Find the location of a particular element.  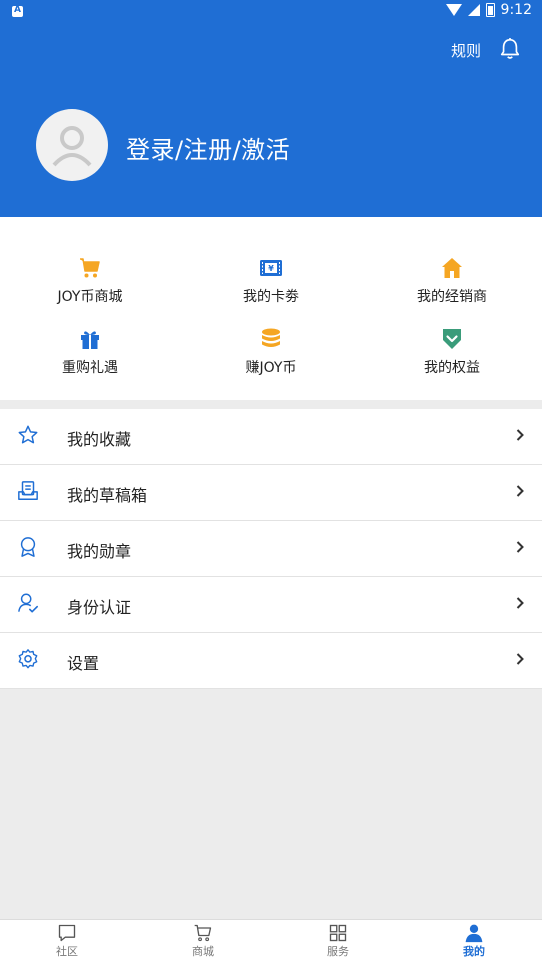

menu-item-drafts: 我的草稿箱 is located at coordinates (271, 493).